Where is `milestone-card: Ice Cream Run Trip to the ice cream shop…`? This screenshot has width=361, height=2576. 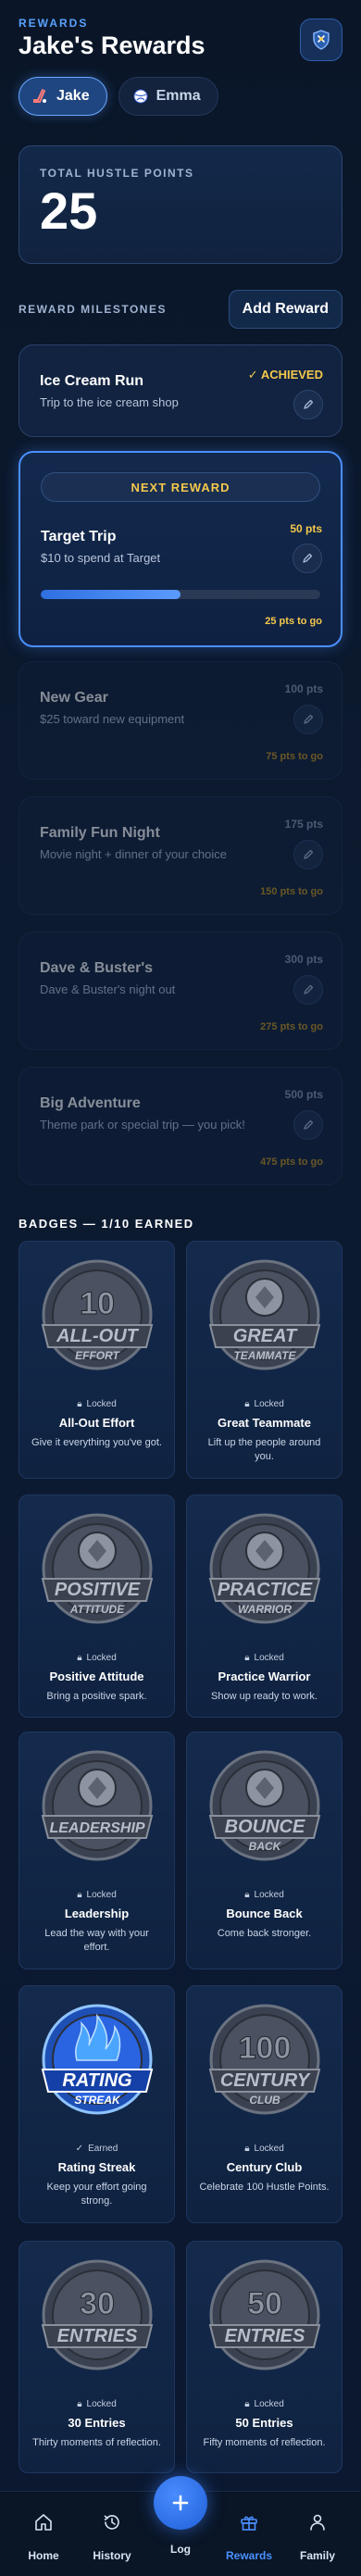
milestone-card: Ice Cream Run Trip to the ice cream shop… is located at coordinates (180, 390).